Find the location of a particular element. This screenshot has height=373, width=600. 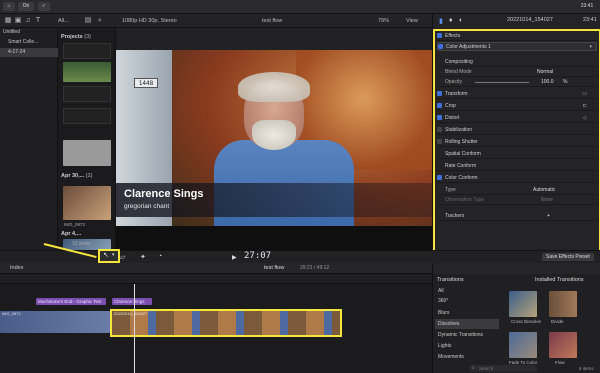

video-inspector-icon: ▮ is located at coordinates (441, 21).